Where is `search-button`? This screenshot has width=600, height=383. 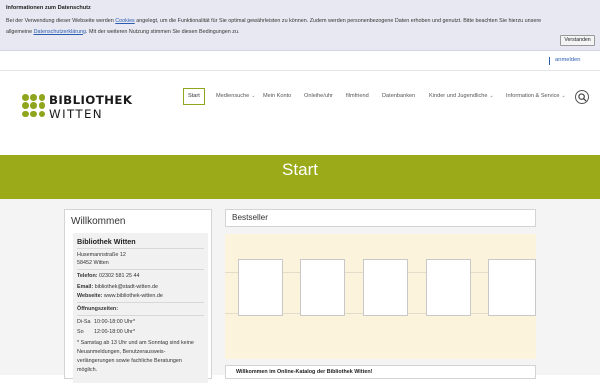
search-button is located at coordinates (582, 97).